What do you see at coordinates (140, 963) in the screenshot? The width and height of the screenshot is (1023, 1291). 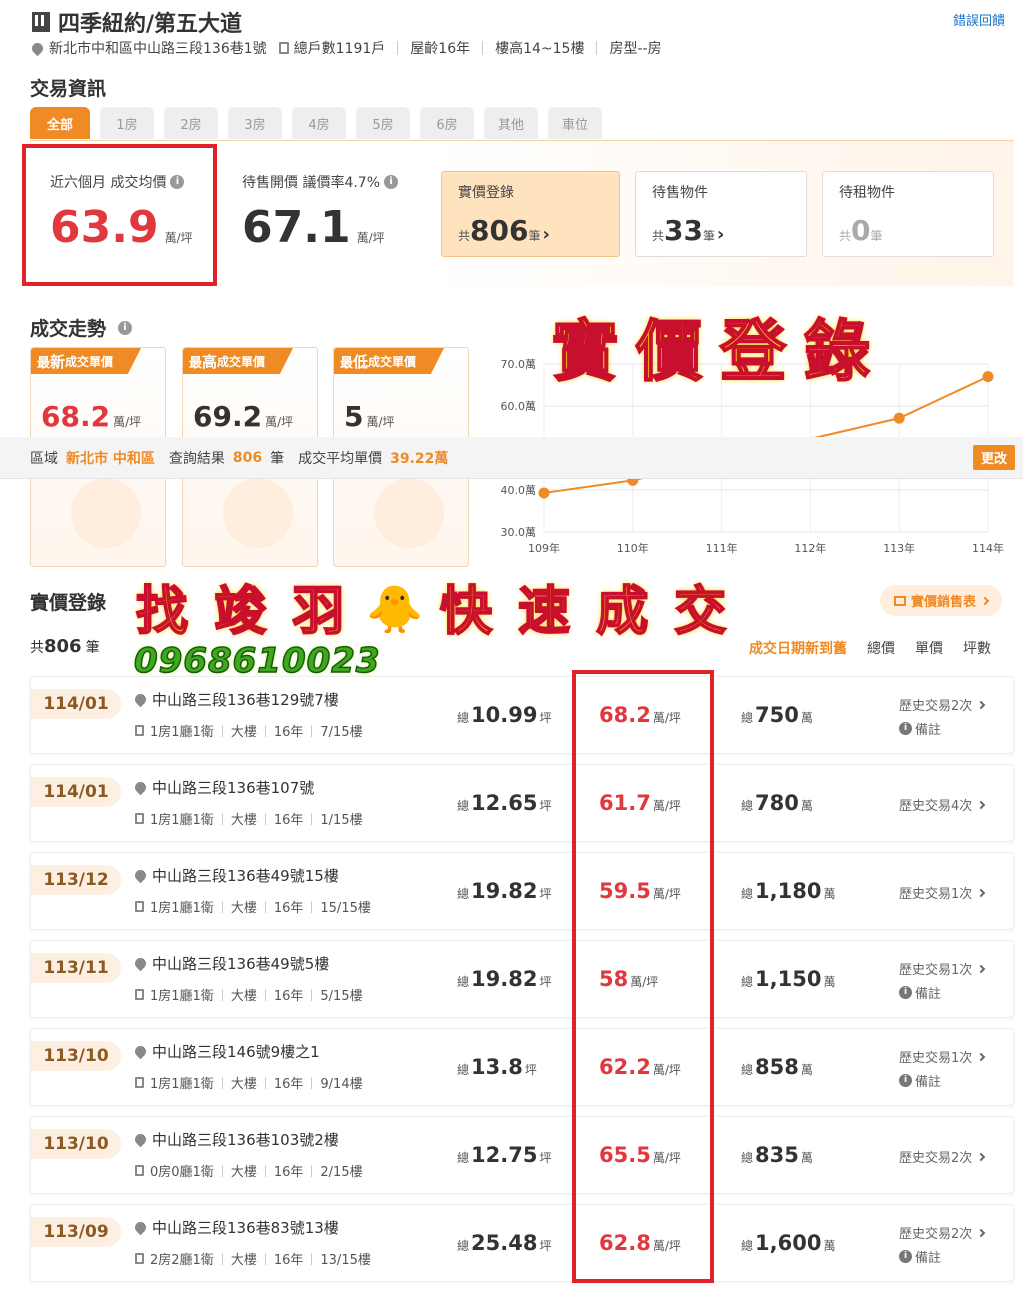 I see `location-pin-icon` at bounding box center [140, 963].